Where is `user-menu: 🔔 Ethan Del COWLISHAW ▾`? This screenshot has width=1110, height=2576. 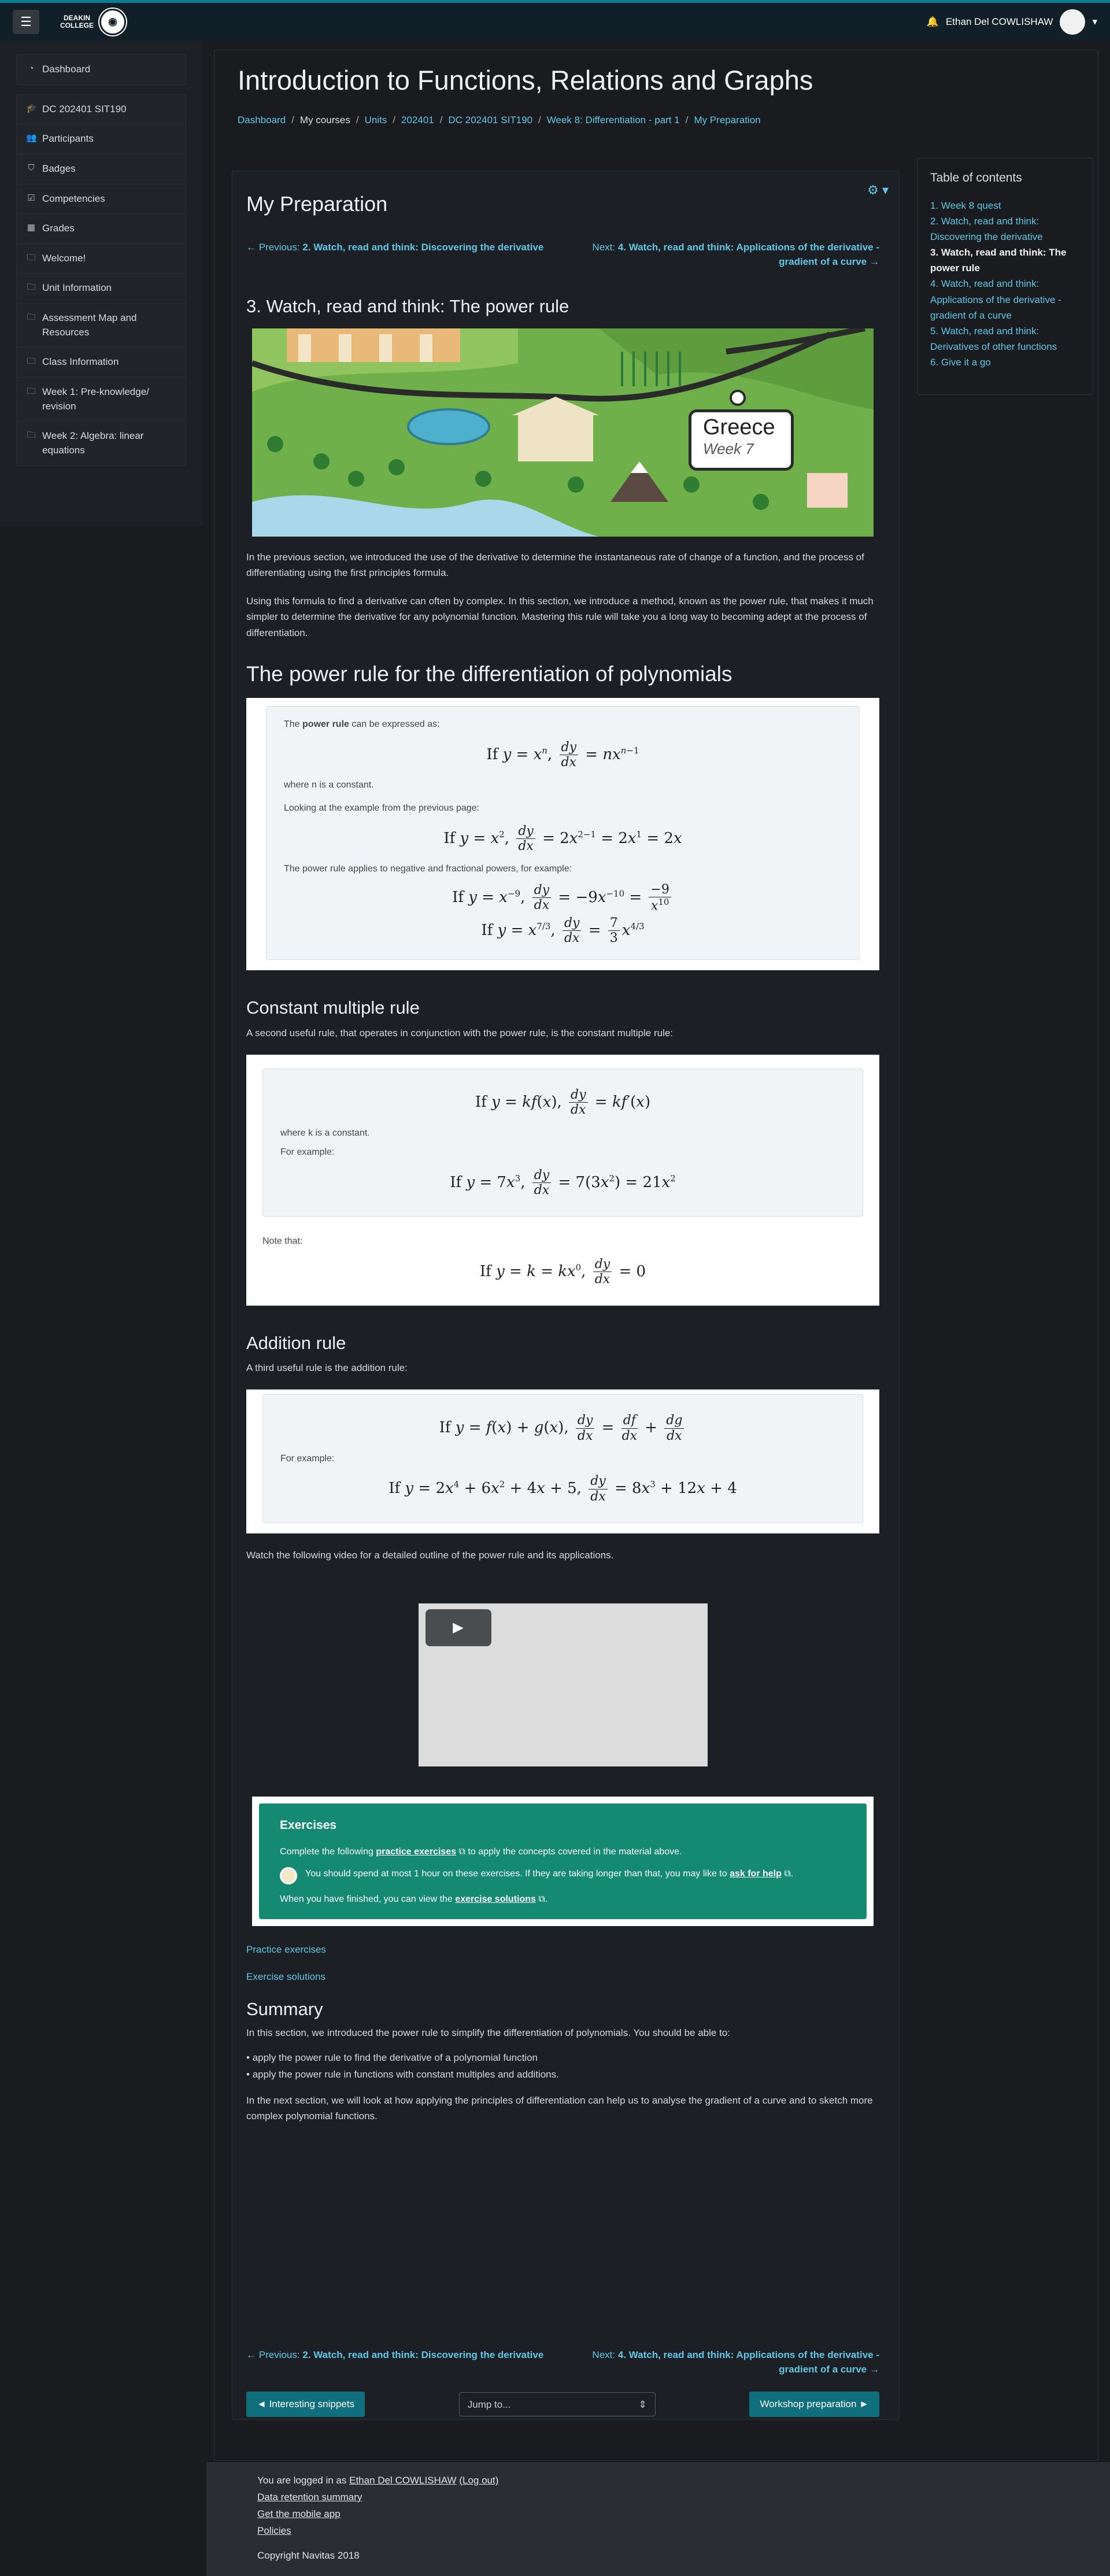
user-menu: 🔔 Ethan Del COWLISHAW ▾ is located at coordinates (1012, 22).